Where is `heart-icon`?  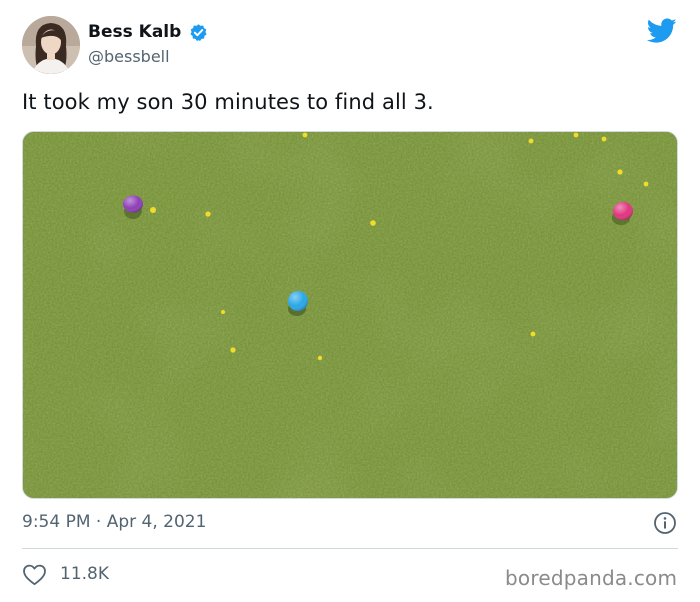 heart-icon is located at coordinates (34, 575).